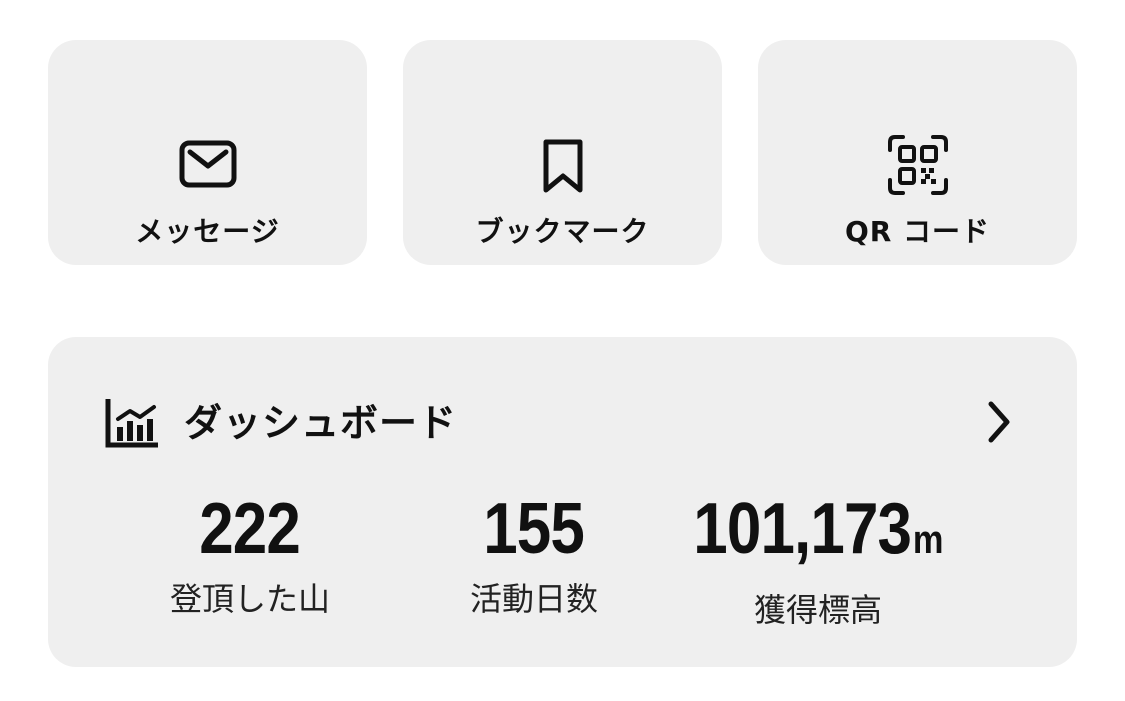 This screenshot has width=1125, height=701. What do you see at coordinates (562, 166) in the screenshot?
I see `bookmark-icon` at bounding box center [562, 166].